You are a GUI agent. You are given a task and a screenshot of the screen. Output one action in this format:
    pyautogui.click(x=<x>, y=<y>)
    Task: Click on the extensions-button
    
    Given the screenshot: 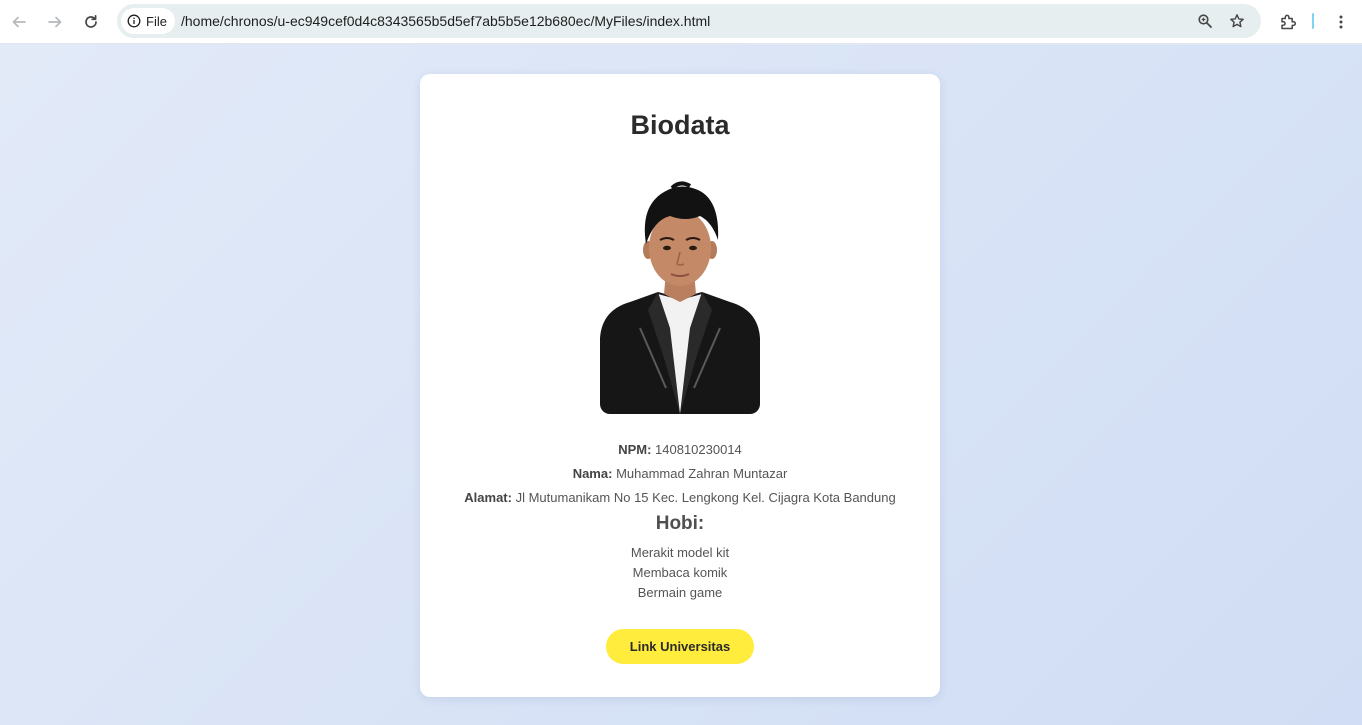 What is the action you would take?
    pyautogui.click(x=1288, y=22)
    